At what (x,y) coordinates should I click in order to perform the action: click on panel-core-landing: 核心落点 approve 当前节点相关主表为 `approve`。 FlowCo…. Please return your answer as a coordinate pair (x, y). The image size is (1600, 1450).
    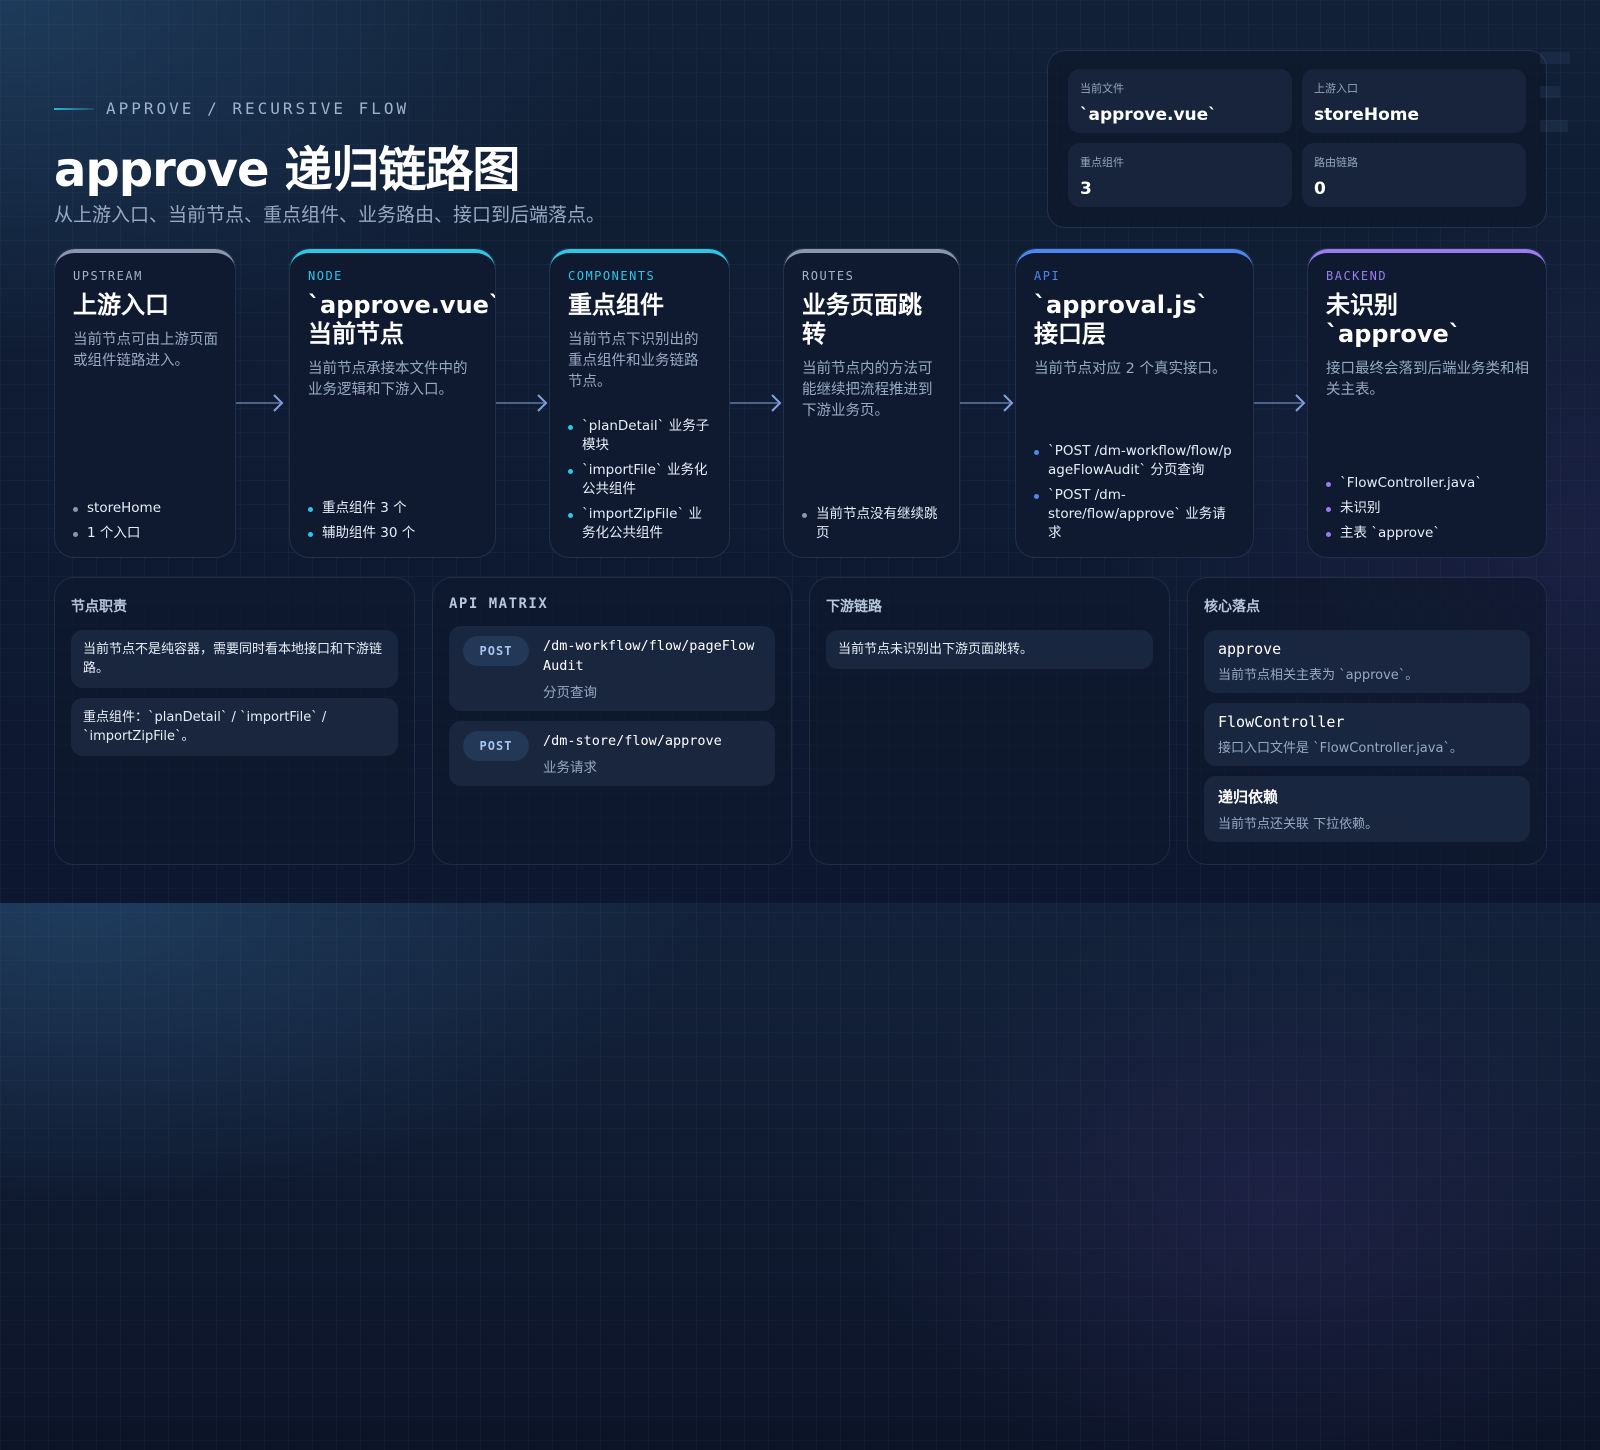
    Looking at the image, I should click on (1367, 721).